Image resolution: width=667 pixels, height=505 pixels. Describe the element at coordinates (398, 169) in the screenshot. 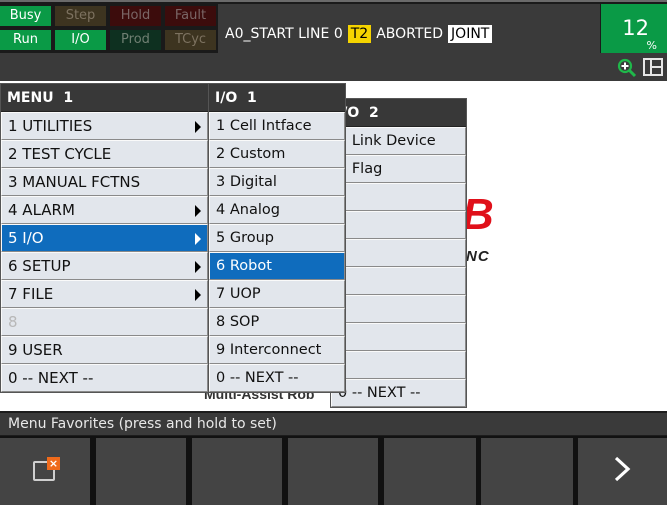

I see `io2-item-flag: 2 Flag` at that location.